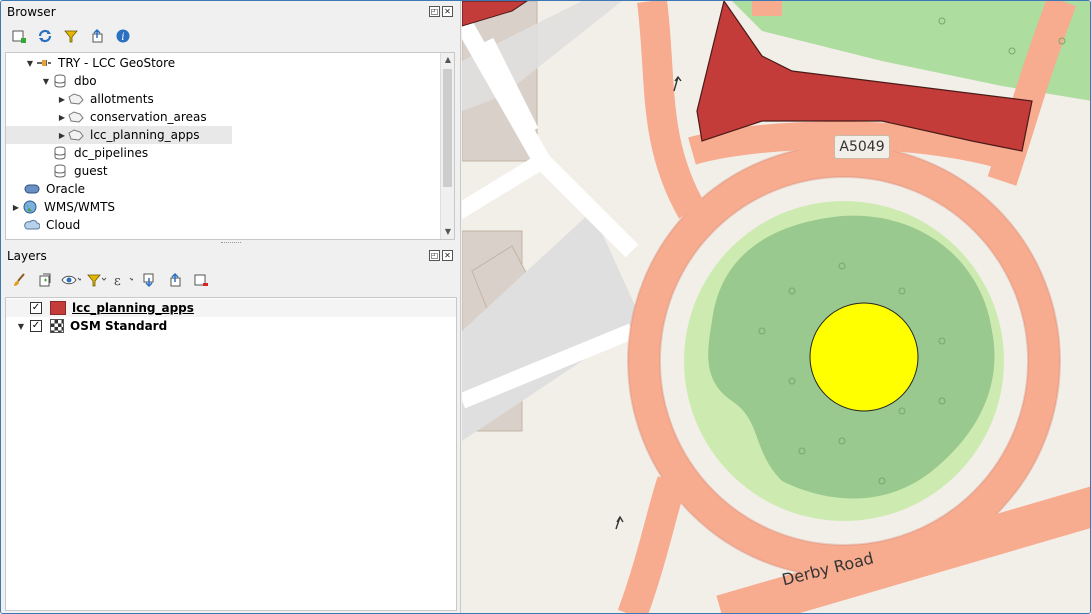  Describe the element at coordinates (32, 189) in the screenshot. I see `oracle-icon` at that location.